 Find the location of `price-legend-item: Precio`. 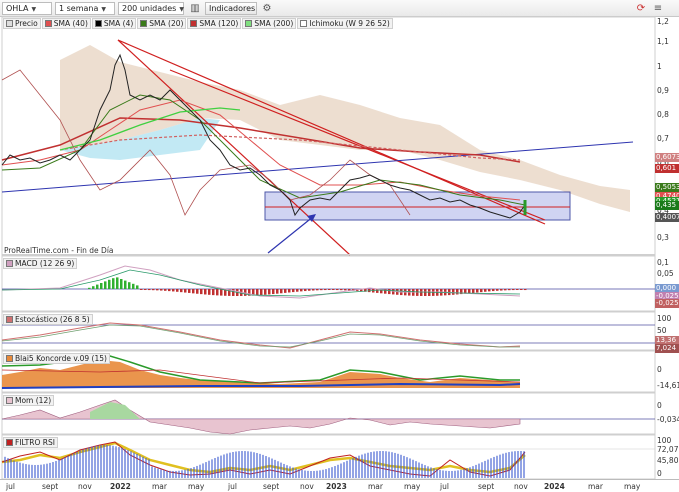

price-legend-item: Precio is located at coordinates (22, 23).